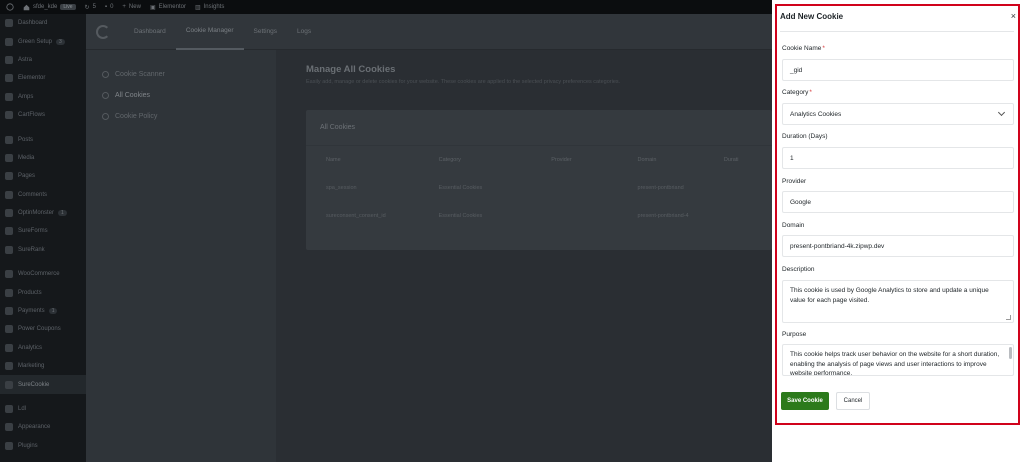  I want to click on sidebar-item-amps: Amps, so click(43, 97).